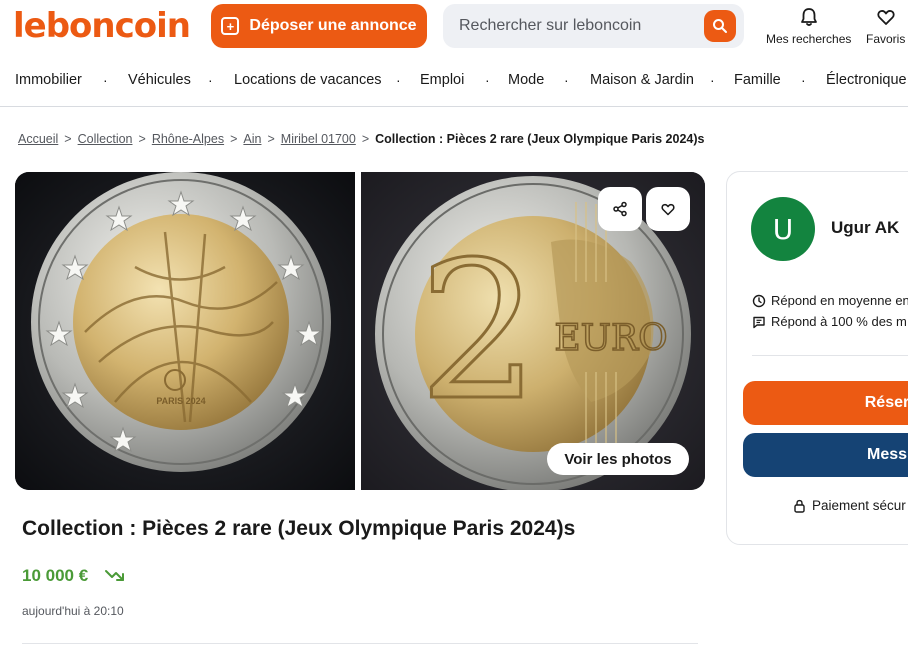 Image resolution: width=908 pixels, height=650 pixels. I want to click on listing-date: aujourd'hui à 20:10, so click(73, 611).